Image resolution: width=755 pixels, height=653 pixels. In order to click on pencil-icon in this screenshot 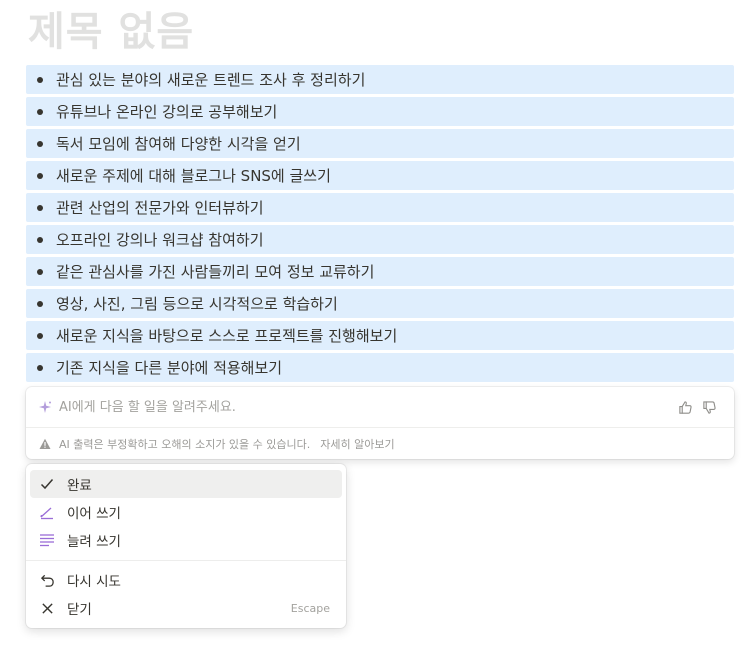, I will do `click(47, 512)`.